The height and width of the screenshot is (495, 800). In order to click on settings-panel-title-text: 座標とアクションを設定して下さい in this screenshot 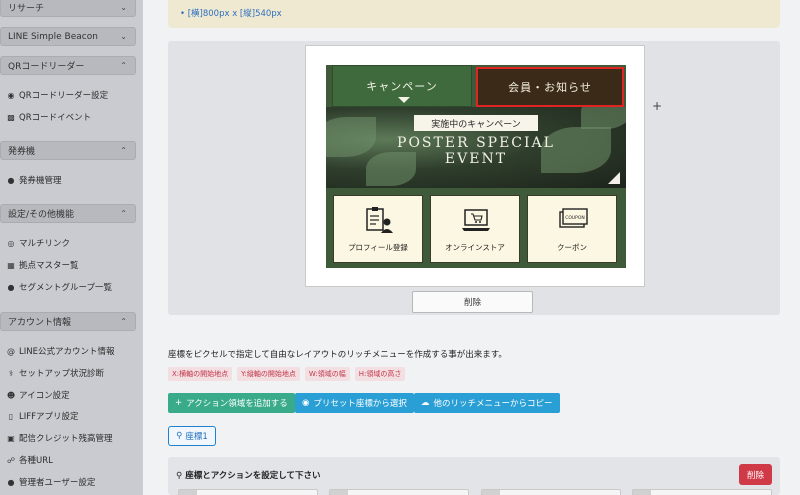, I will do `click(253, 476)`.